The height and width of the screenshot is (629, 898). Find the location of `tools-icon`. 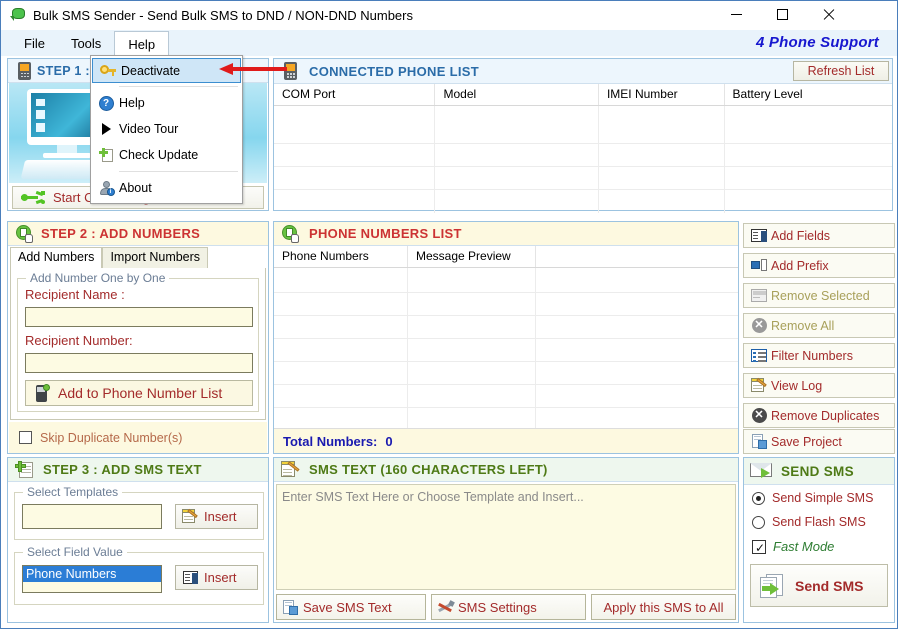

tools-icon is located at coordinates (445, 607).